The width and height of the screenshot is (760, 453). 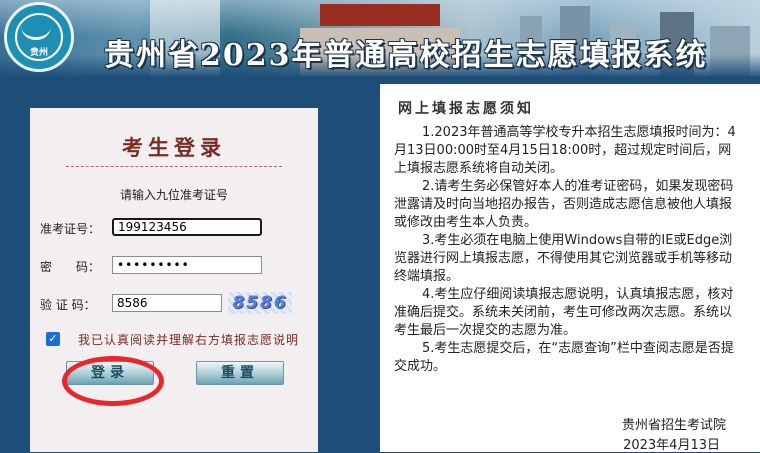 What do you see at coordinates (466, 109) in the screenshot?
I see `notice-title: 网上填报志愿须知` at bounding box center [466, 109].